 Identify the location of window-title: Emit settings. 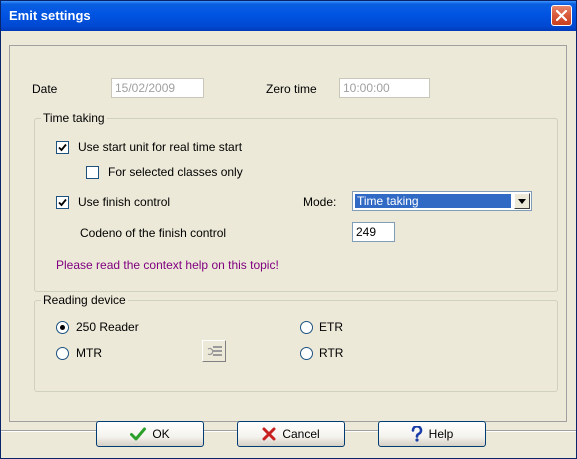
(50, 15).